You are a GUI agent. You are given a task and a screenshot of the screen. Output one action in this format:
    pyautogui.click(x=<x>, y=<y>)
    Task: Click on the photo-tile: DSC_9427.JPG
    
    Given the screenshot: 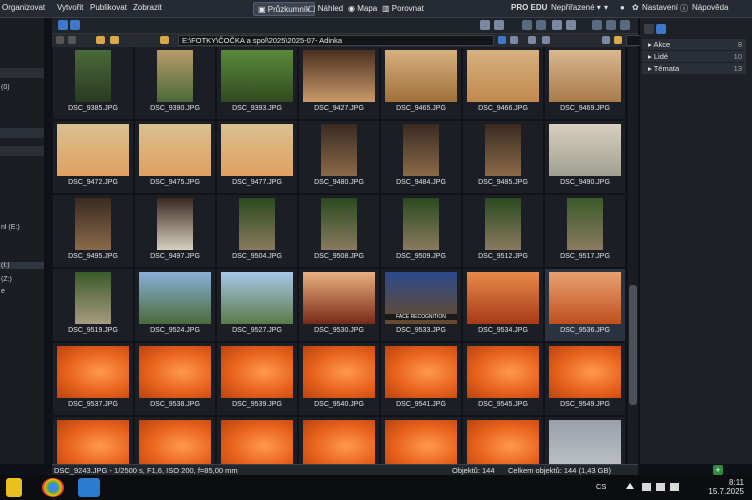 What is the action you would take?
    pyautogui.click(x=339, y=83)
    